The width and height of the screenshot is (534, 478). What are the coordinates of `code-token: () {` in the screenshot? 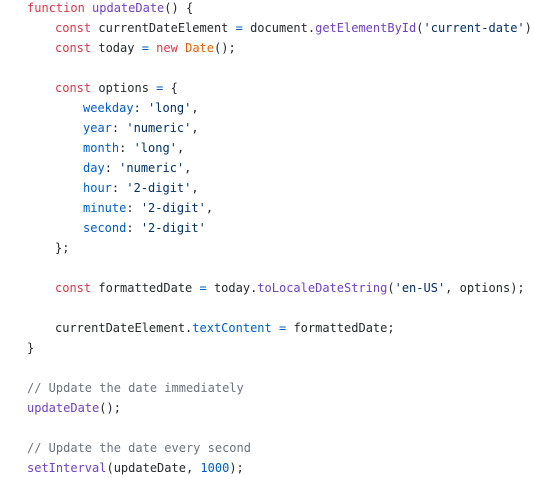 It's located at (179, 8).